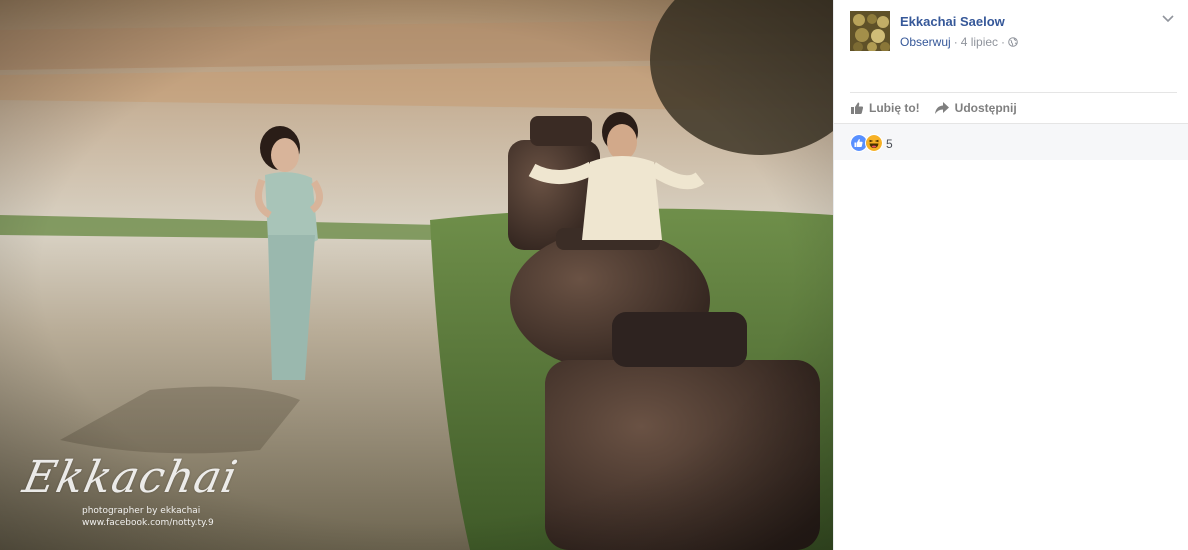  I want to click on share-label: Udostępnij, so click(985, 108).